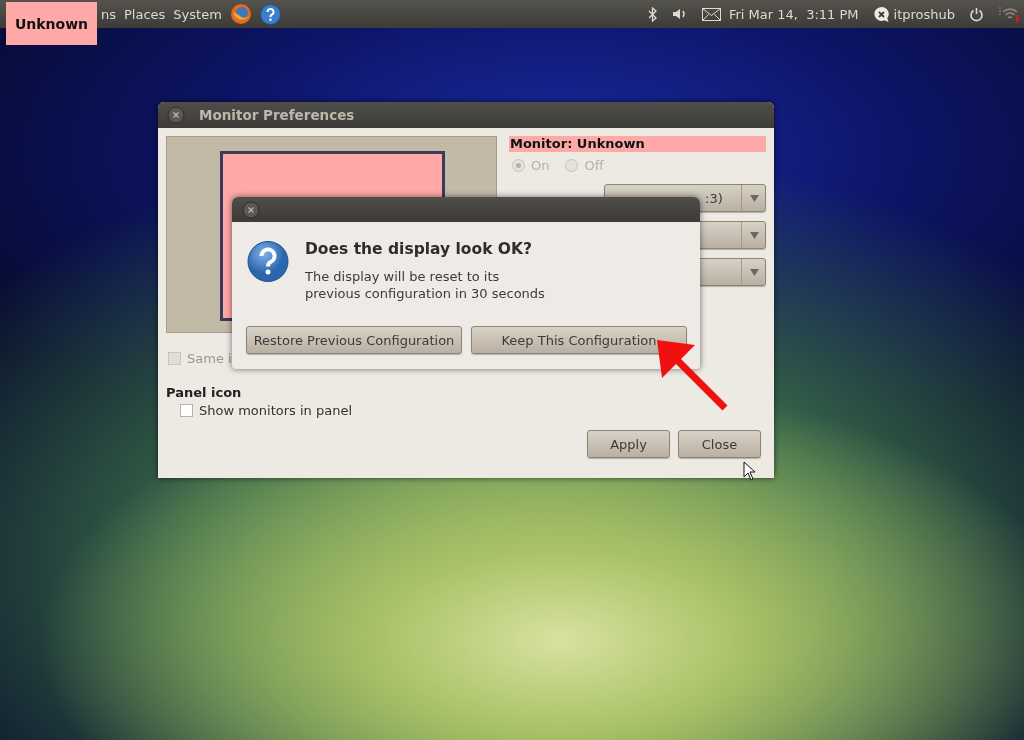 This screenshot has width=1024, height=740. What do you see at coordinates (419, 249) in the screenshot?
I see `dialog-heading: Does the display look OK?` at bounding box center [419, 249].